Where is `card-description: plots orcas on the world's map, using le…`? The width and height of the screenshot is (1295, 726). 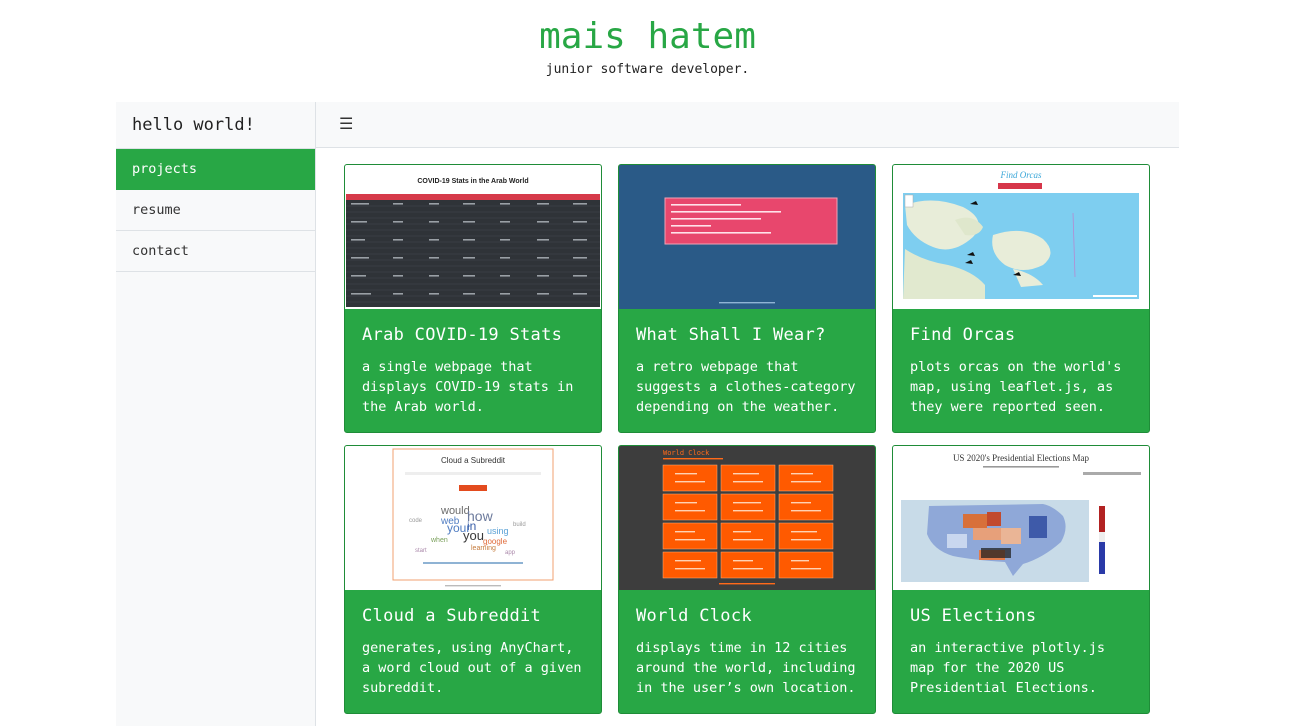 card-description: plots orcas on the world's map, using le… is located at coordinates (1016, 387).